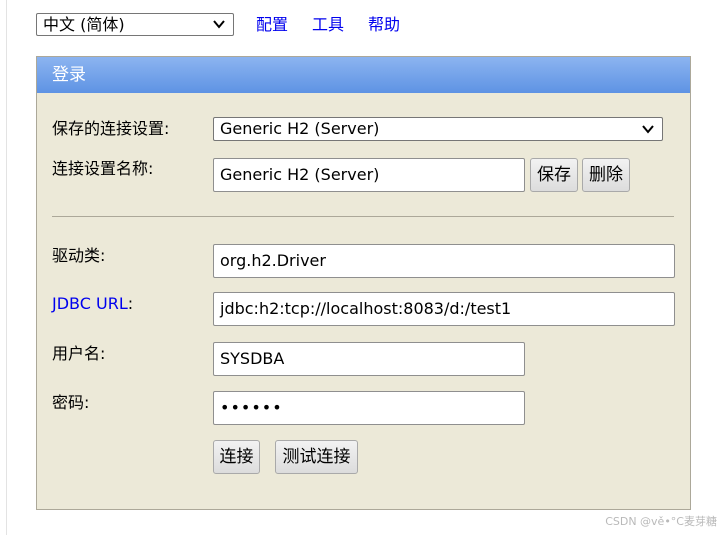 This screenshot has height=535, width=727. Describe the element at coordinates (84, 24) in the screenshot. I see `language-select-value: 中文 (简体)` at that location.